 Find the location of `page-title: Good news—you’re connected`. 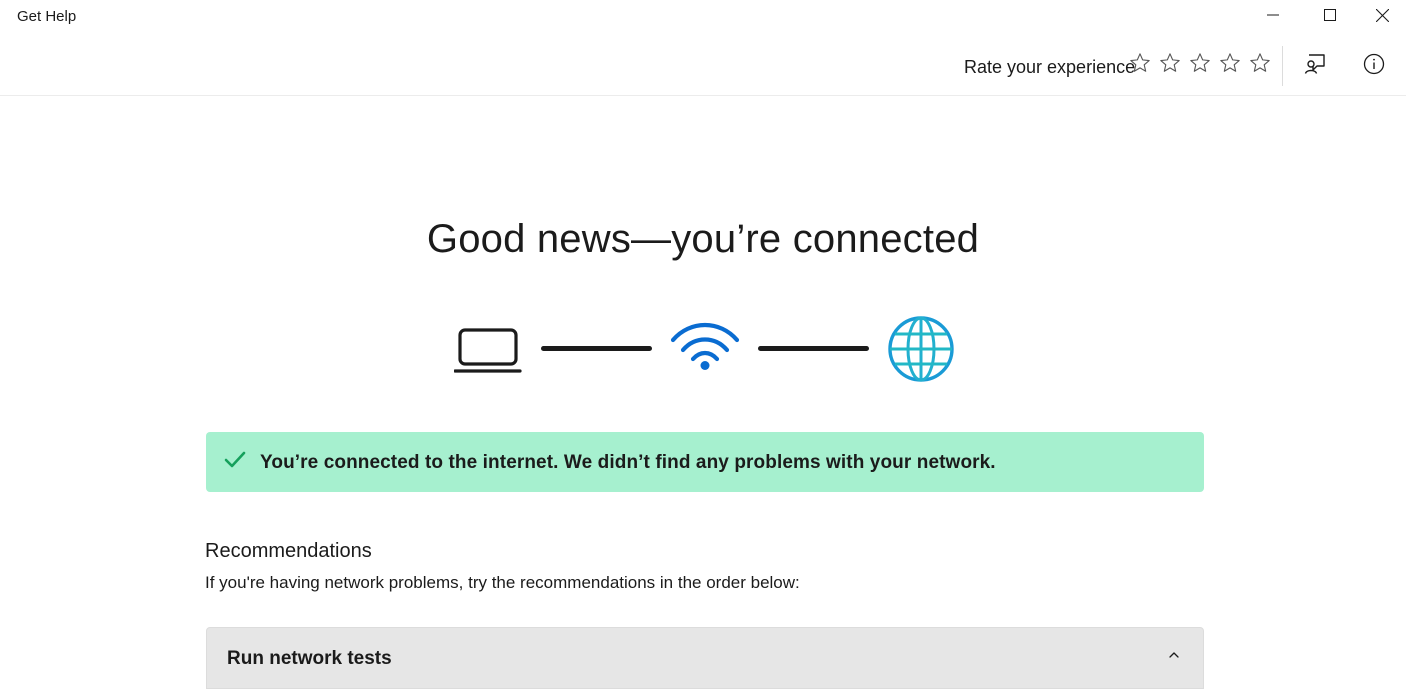

page-title: Good news—you’re connected is located at coordinates (703, 239).